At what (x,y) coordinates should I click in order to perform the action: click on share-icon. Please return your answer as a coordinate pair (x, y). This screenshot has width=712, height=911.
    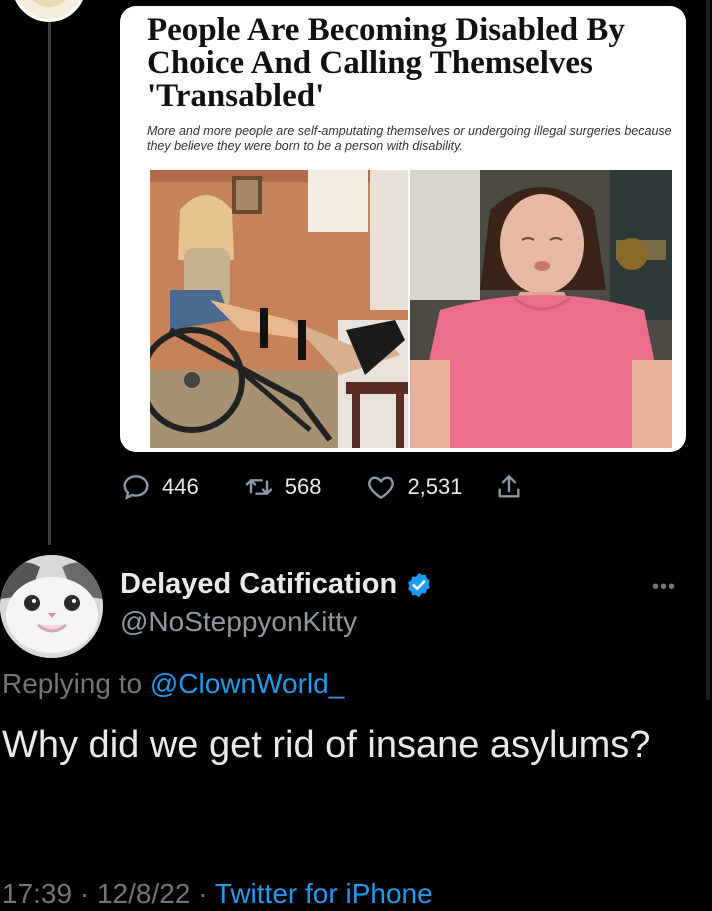
    Looking at the image, I should click on (509, 487).